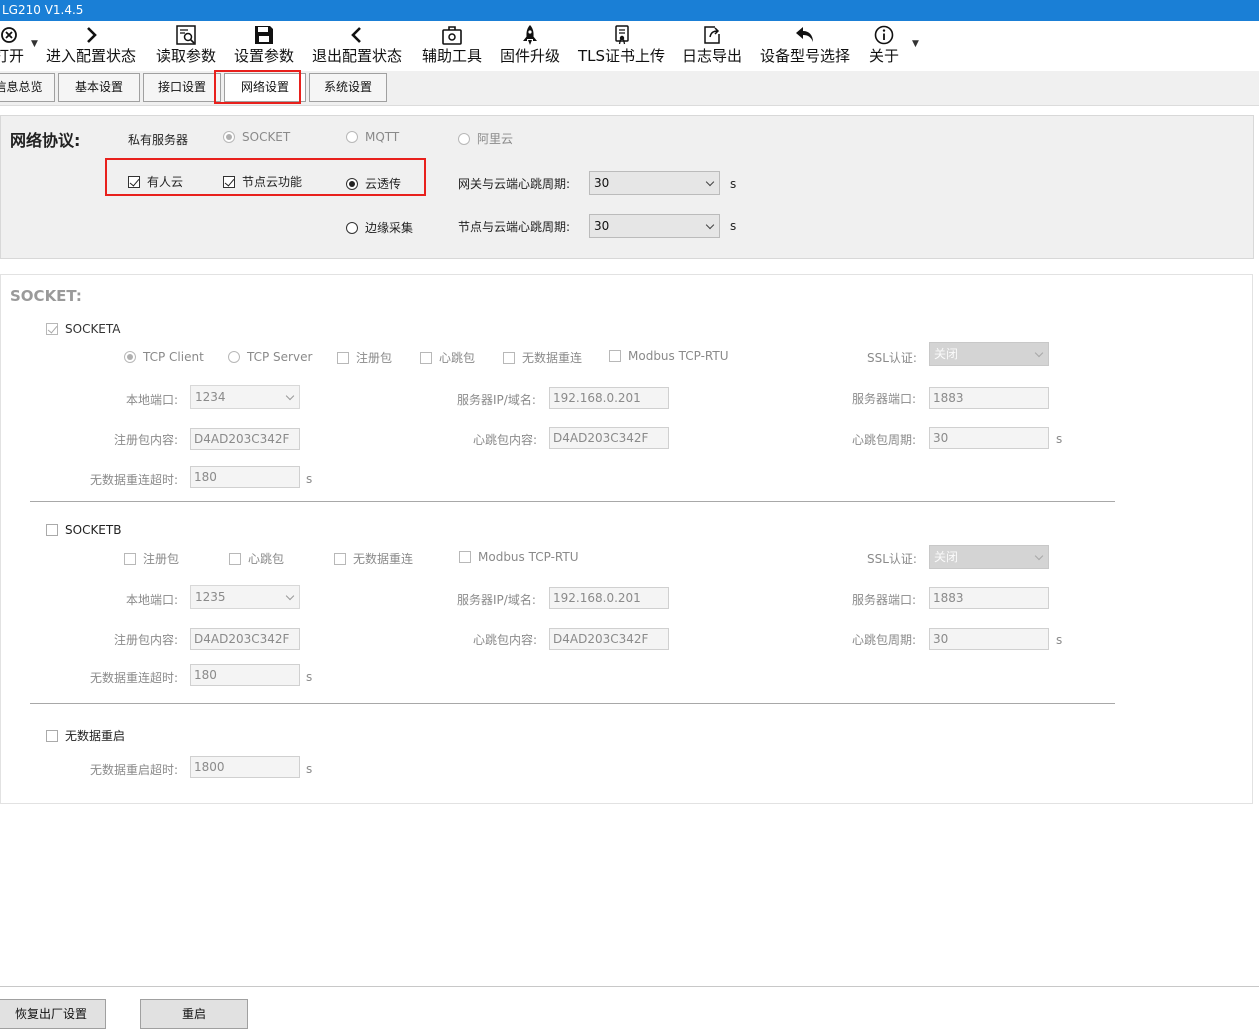 This screenshot has width=1259, height=1029. Describe the element at coordinates (1059, 640) in the screenshot. I see `socket-b-heartbeat-period-unit: s` at that location.